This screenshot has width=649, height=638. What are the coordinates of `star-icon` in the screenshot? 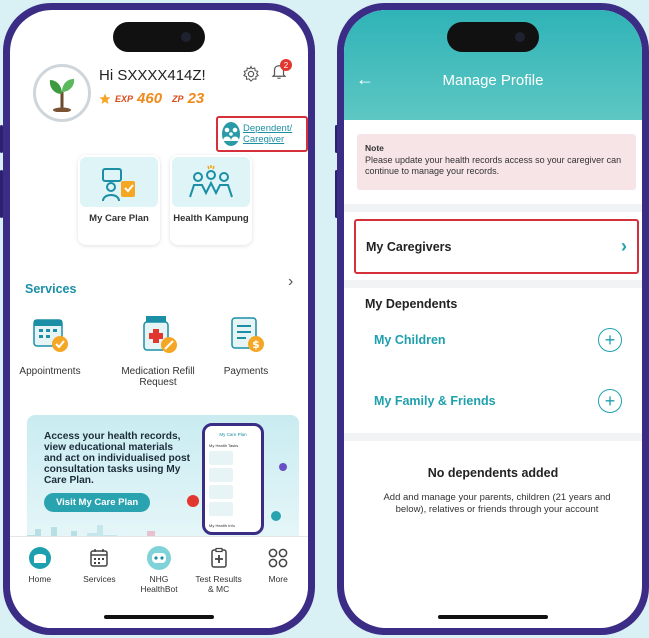 It's located at (105, 98).